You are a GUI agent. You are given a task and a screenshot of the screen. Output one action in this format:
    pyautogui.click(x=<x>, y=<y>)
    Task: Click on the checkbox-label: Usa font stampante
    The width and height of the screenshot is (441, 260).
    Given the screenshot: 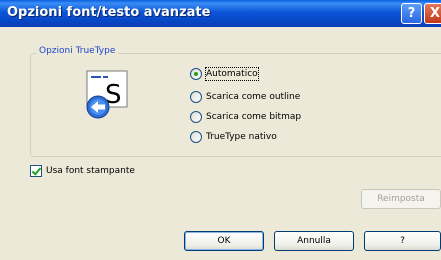 What is the action you would take?
    pyautogui.click(x=90, y=171)
    